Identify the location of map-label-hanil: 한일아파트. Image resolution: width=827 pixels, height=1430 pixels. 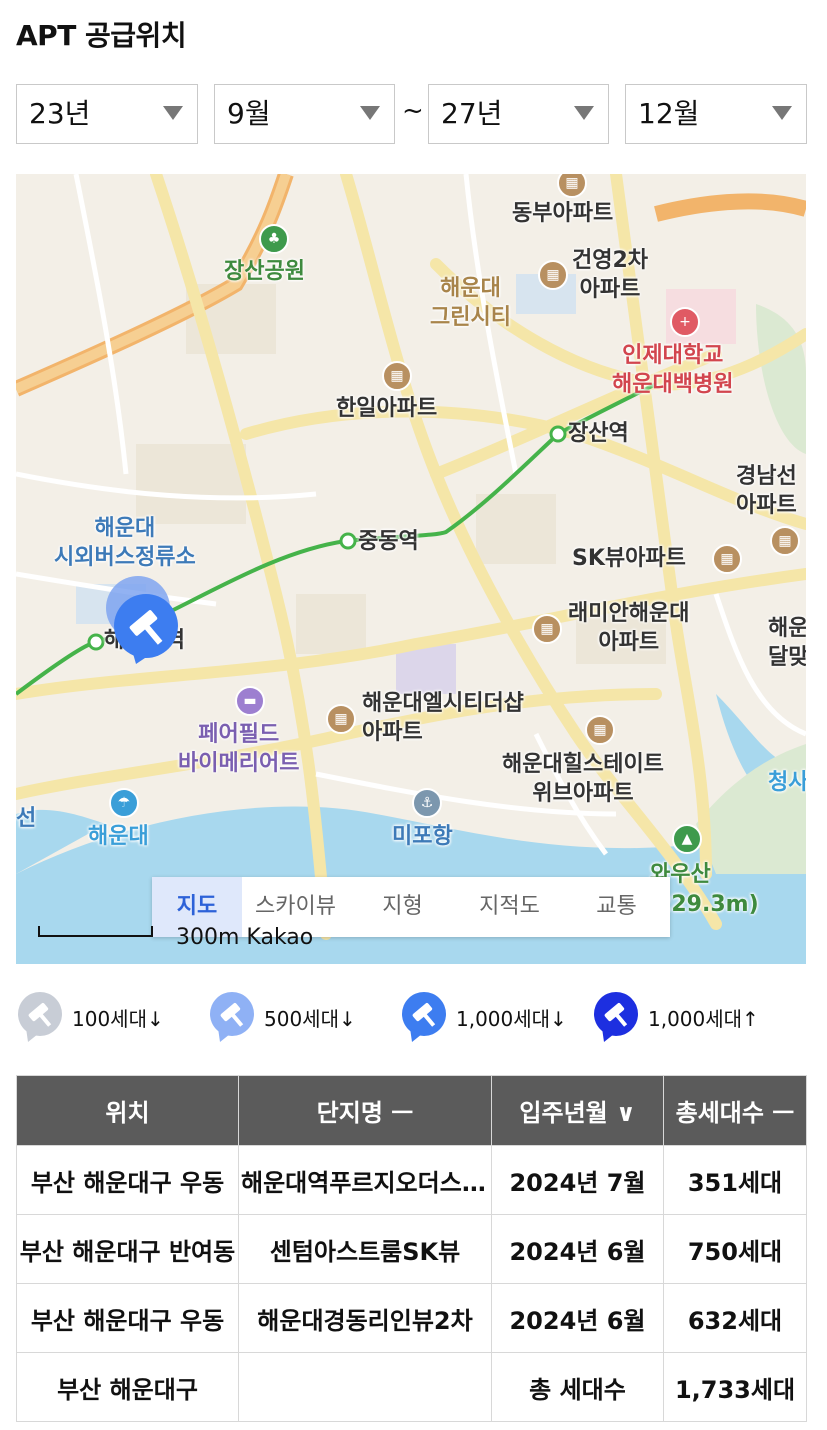
(387, 408).